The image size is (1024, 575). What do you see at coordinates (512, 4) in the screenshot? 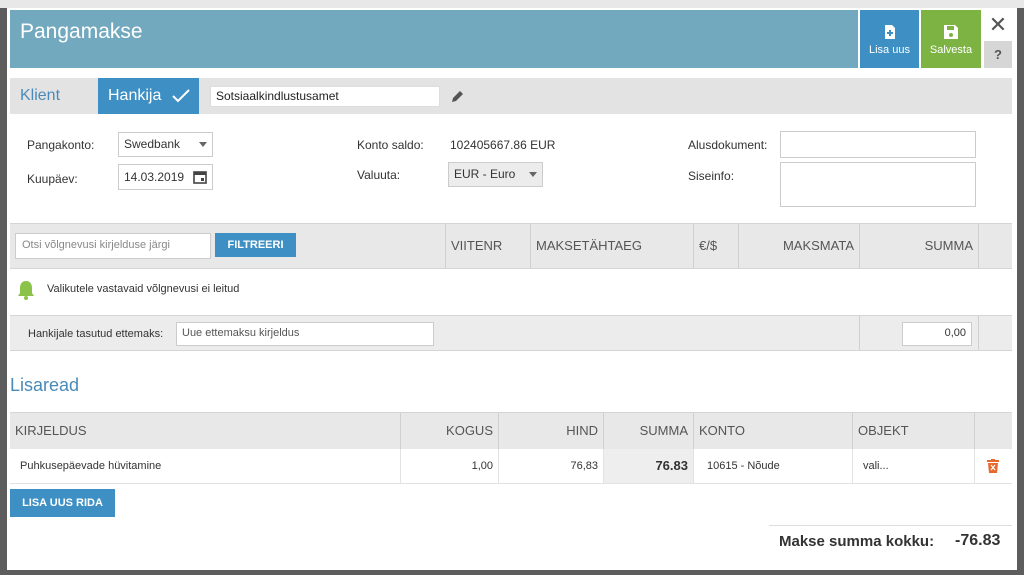
I see `background-page` at bounding box center [512, 4].